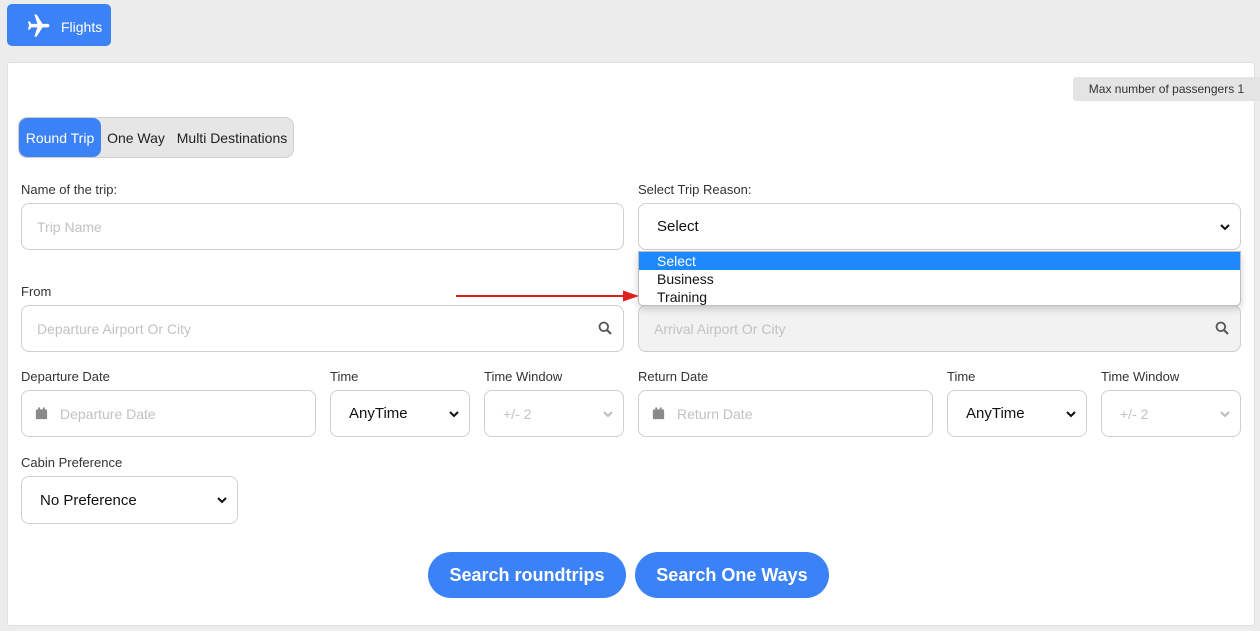  I want to click on cabin-preference-select: No Preference, so click(129, 500).